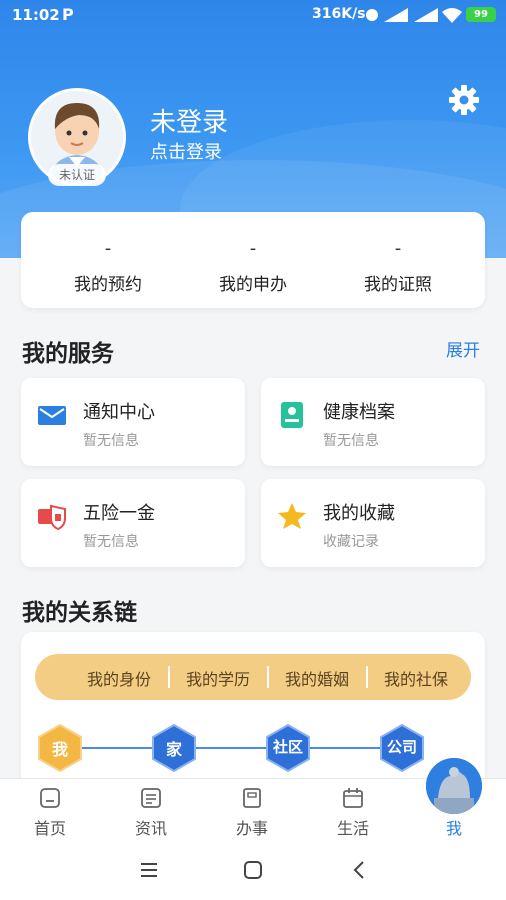 Image resolution: width=506 pixels, height=900 pixels. I want to click on service-notification-center: 通知中心 暂无信息, so click(133, 422).